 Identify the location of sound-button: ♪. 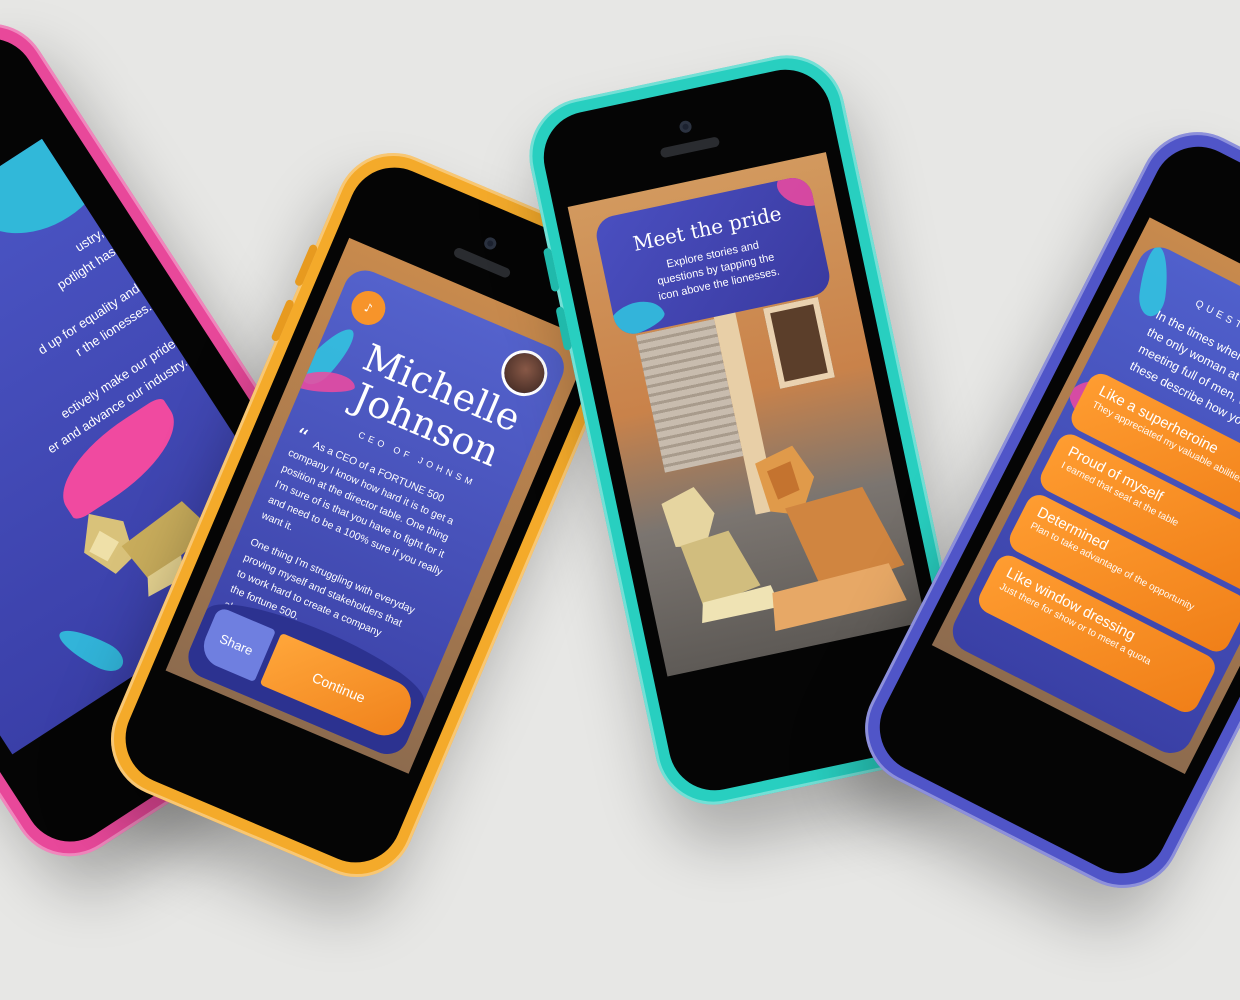
(368, 308).